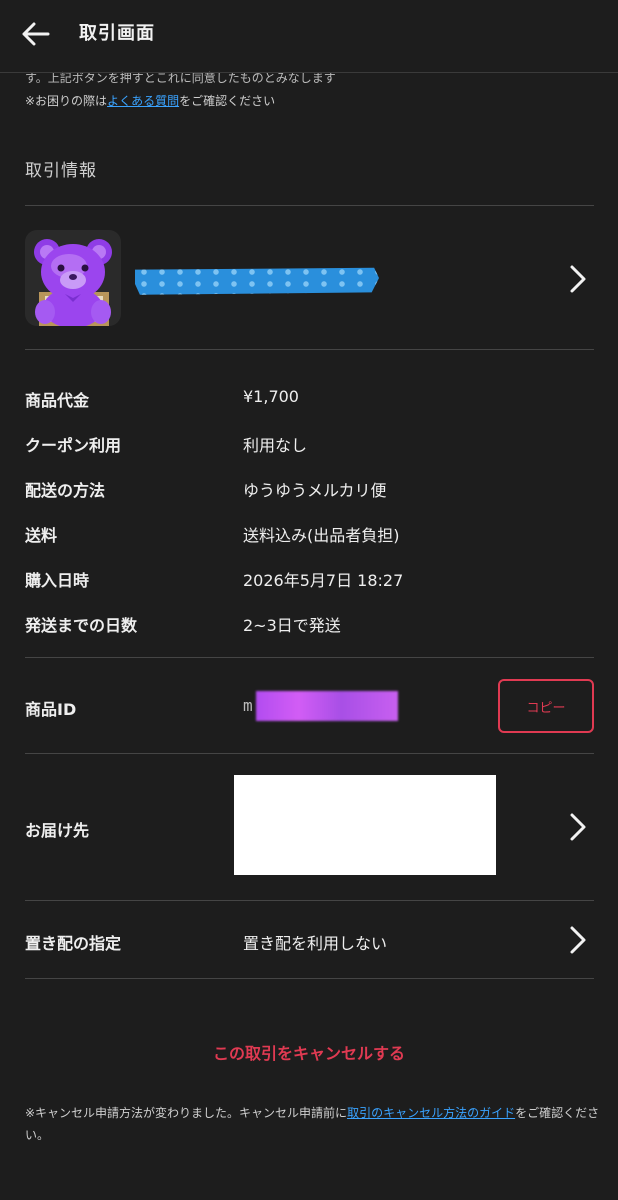  What do you see at coordinates (61, 171) in the screenshot?
I see `section-title-transaction-info: 取引情報` at bounding box center [61, 171].